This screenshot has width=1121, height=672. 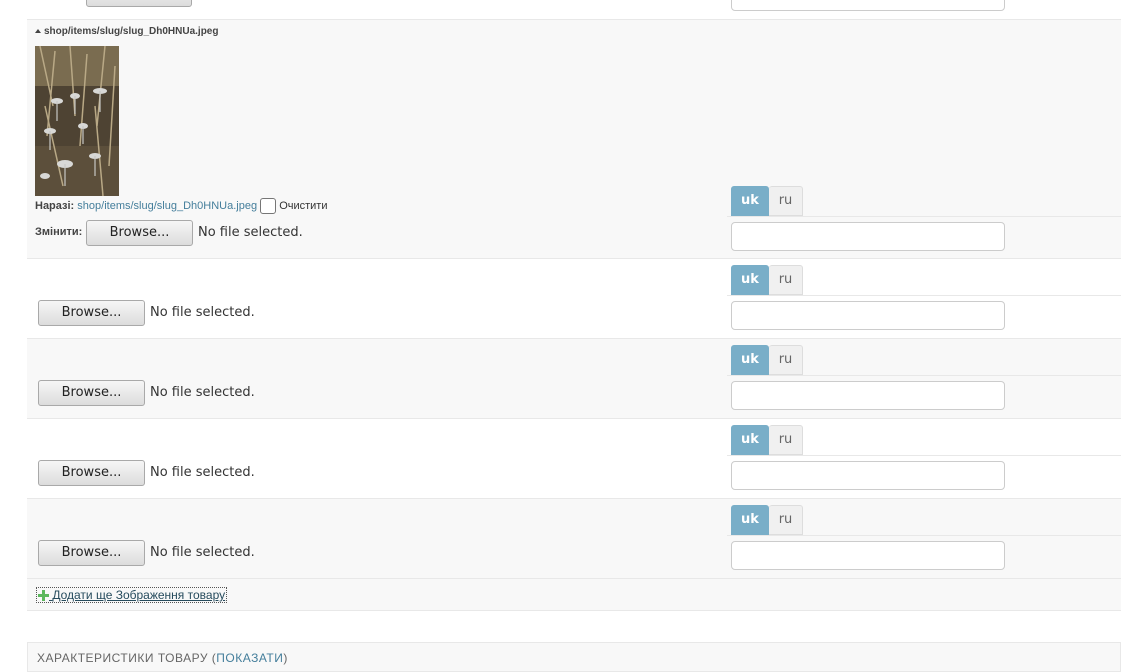 What do you see at coordinates (285, 658) in the screenshot?
I see `characteristics-close: )` at bounding box center [285, 658].